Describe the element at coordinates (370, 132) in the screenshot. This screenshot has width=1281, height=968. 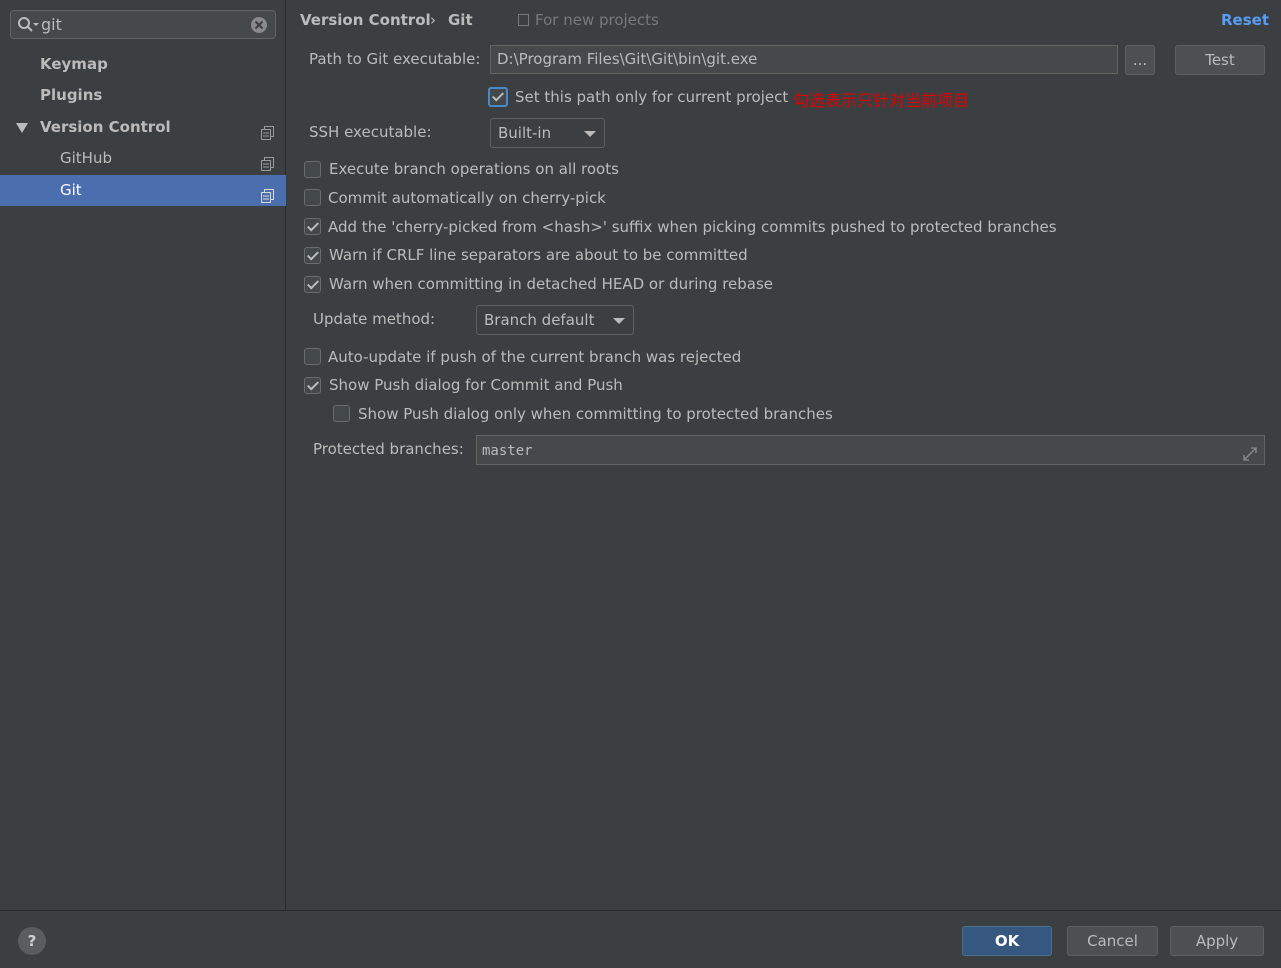
I see `ssh-label: SSH executable:` at that location.